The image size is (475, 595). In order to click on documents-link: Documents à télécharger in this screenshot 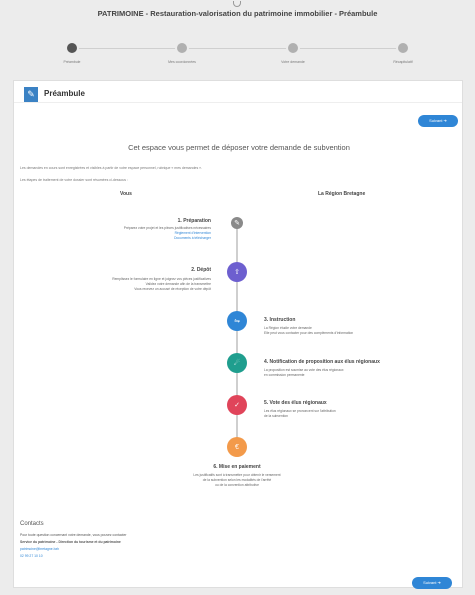, I will do `click(167, 238)`.